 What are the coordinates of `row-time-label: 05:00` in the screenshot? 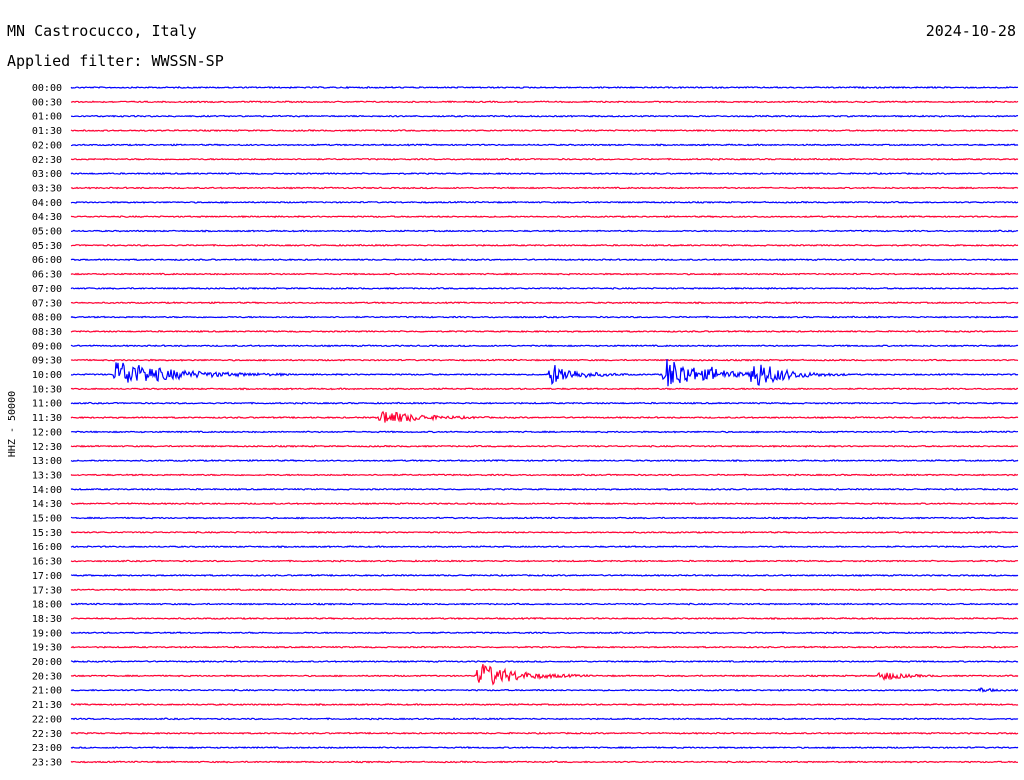 It's located at (47, 232).